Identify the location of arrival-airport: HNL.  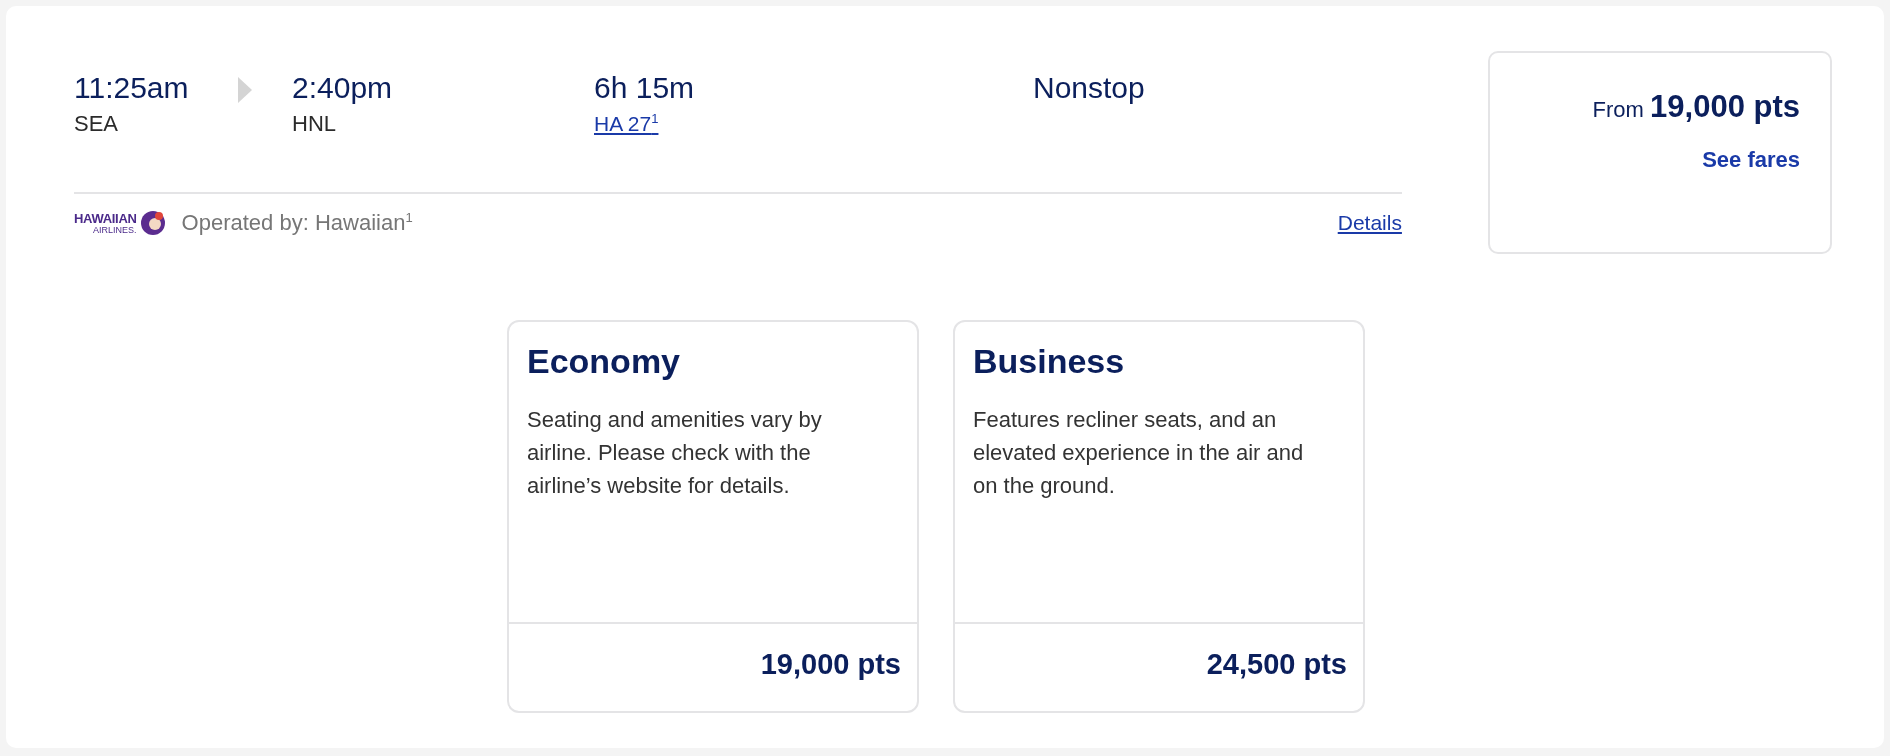
(314, 124).